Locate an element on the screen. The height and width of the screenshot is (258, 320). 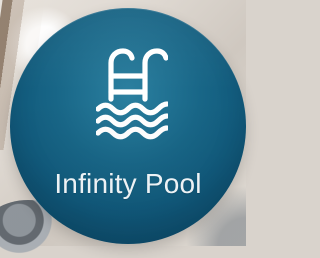
pool-ladder-icon is located at coordinates (132, 93).